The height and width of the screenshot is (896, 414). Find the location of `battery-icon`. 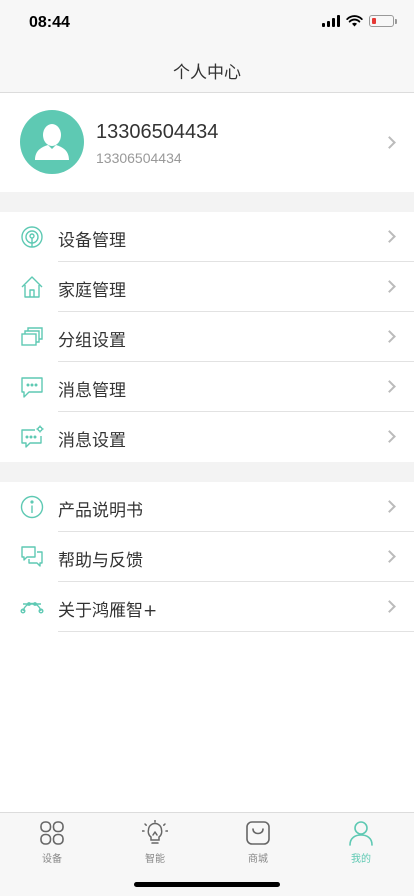

battery-icon is located at coordinates (383, 21).